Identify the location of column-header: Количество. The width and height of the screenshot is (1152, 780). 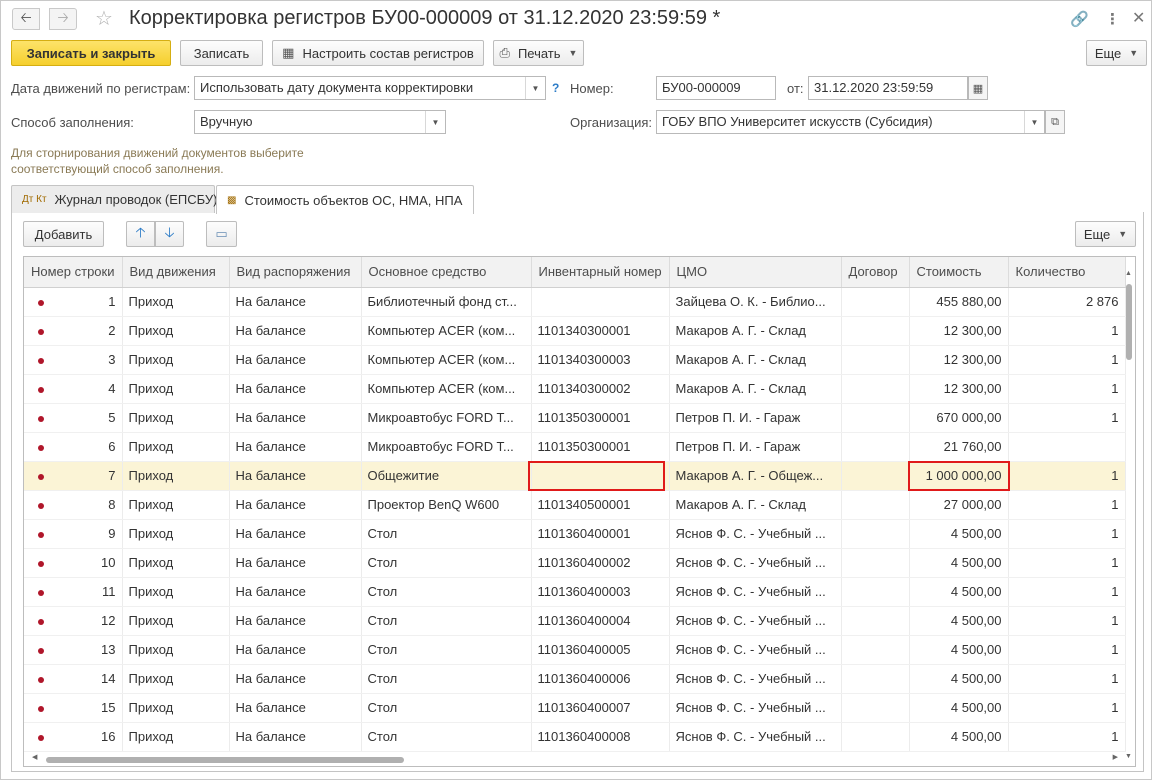
(1067, 272).